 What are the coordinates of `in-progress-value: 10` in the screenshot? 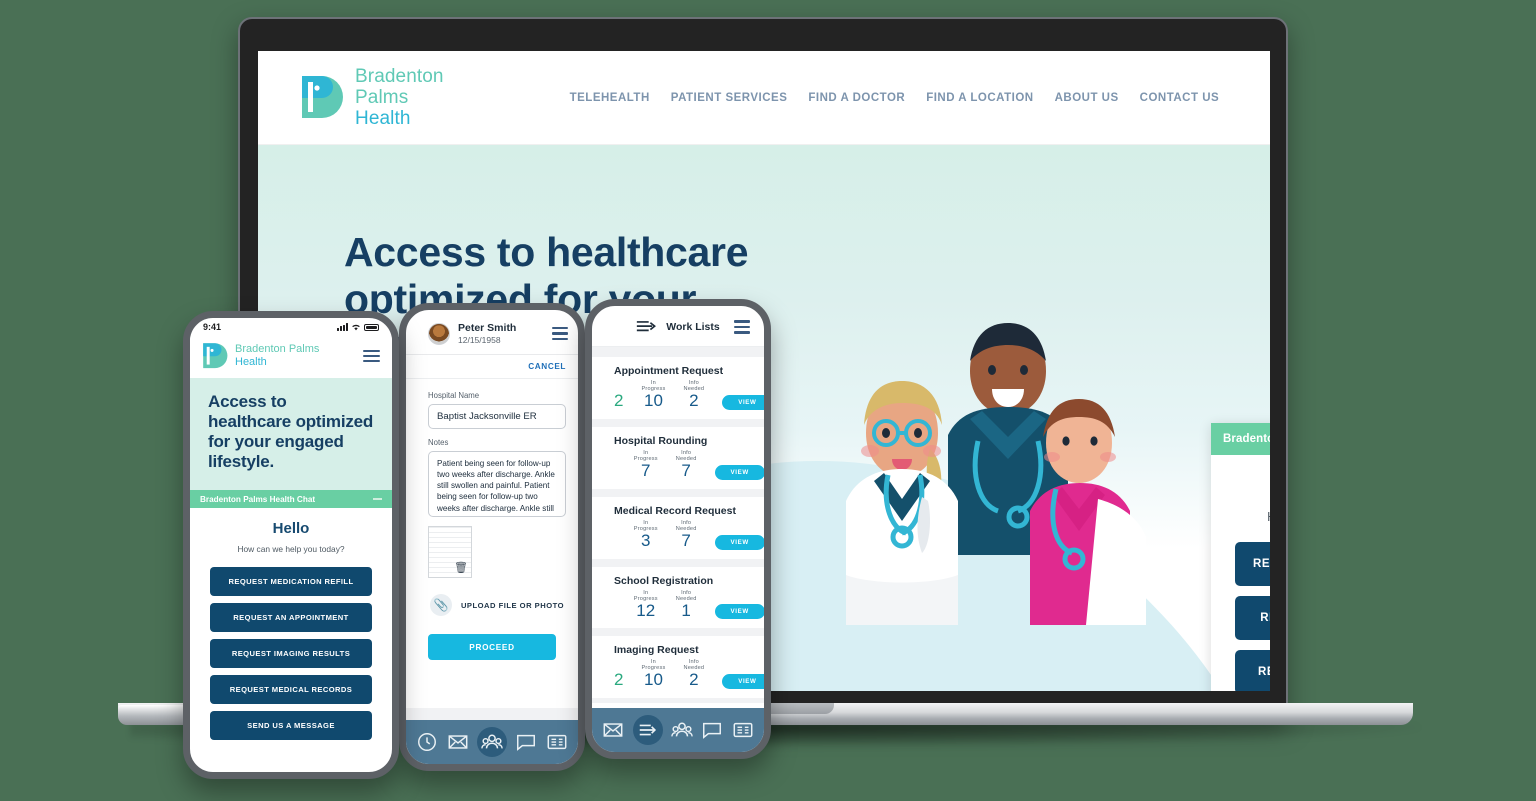 It's located at (653, 680).